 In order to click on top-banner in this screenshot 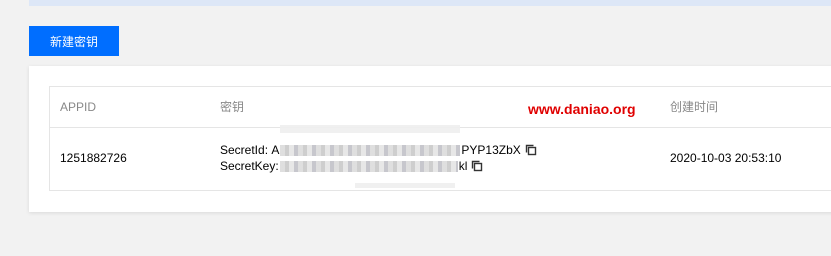, I will do `click(430, 3)`.